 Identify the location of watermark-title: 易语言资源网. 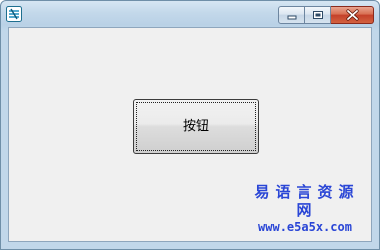
(307, 201).